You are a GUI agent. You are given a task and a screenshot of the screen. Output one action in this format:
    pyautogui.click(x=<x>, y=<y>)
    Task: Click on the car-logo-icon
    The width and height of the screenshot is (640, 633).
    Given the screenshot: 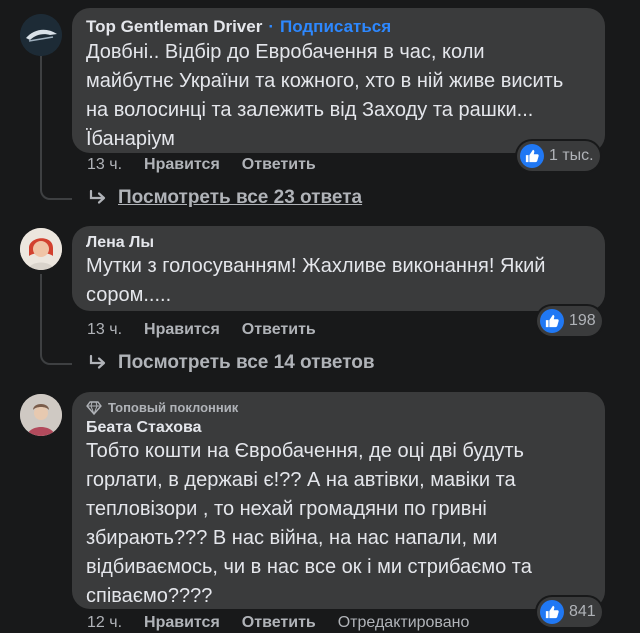 What is the action you would take?
    pyautogui.click(x=41, y=35)
    